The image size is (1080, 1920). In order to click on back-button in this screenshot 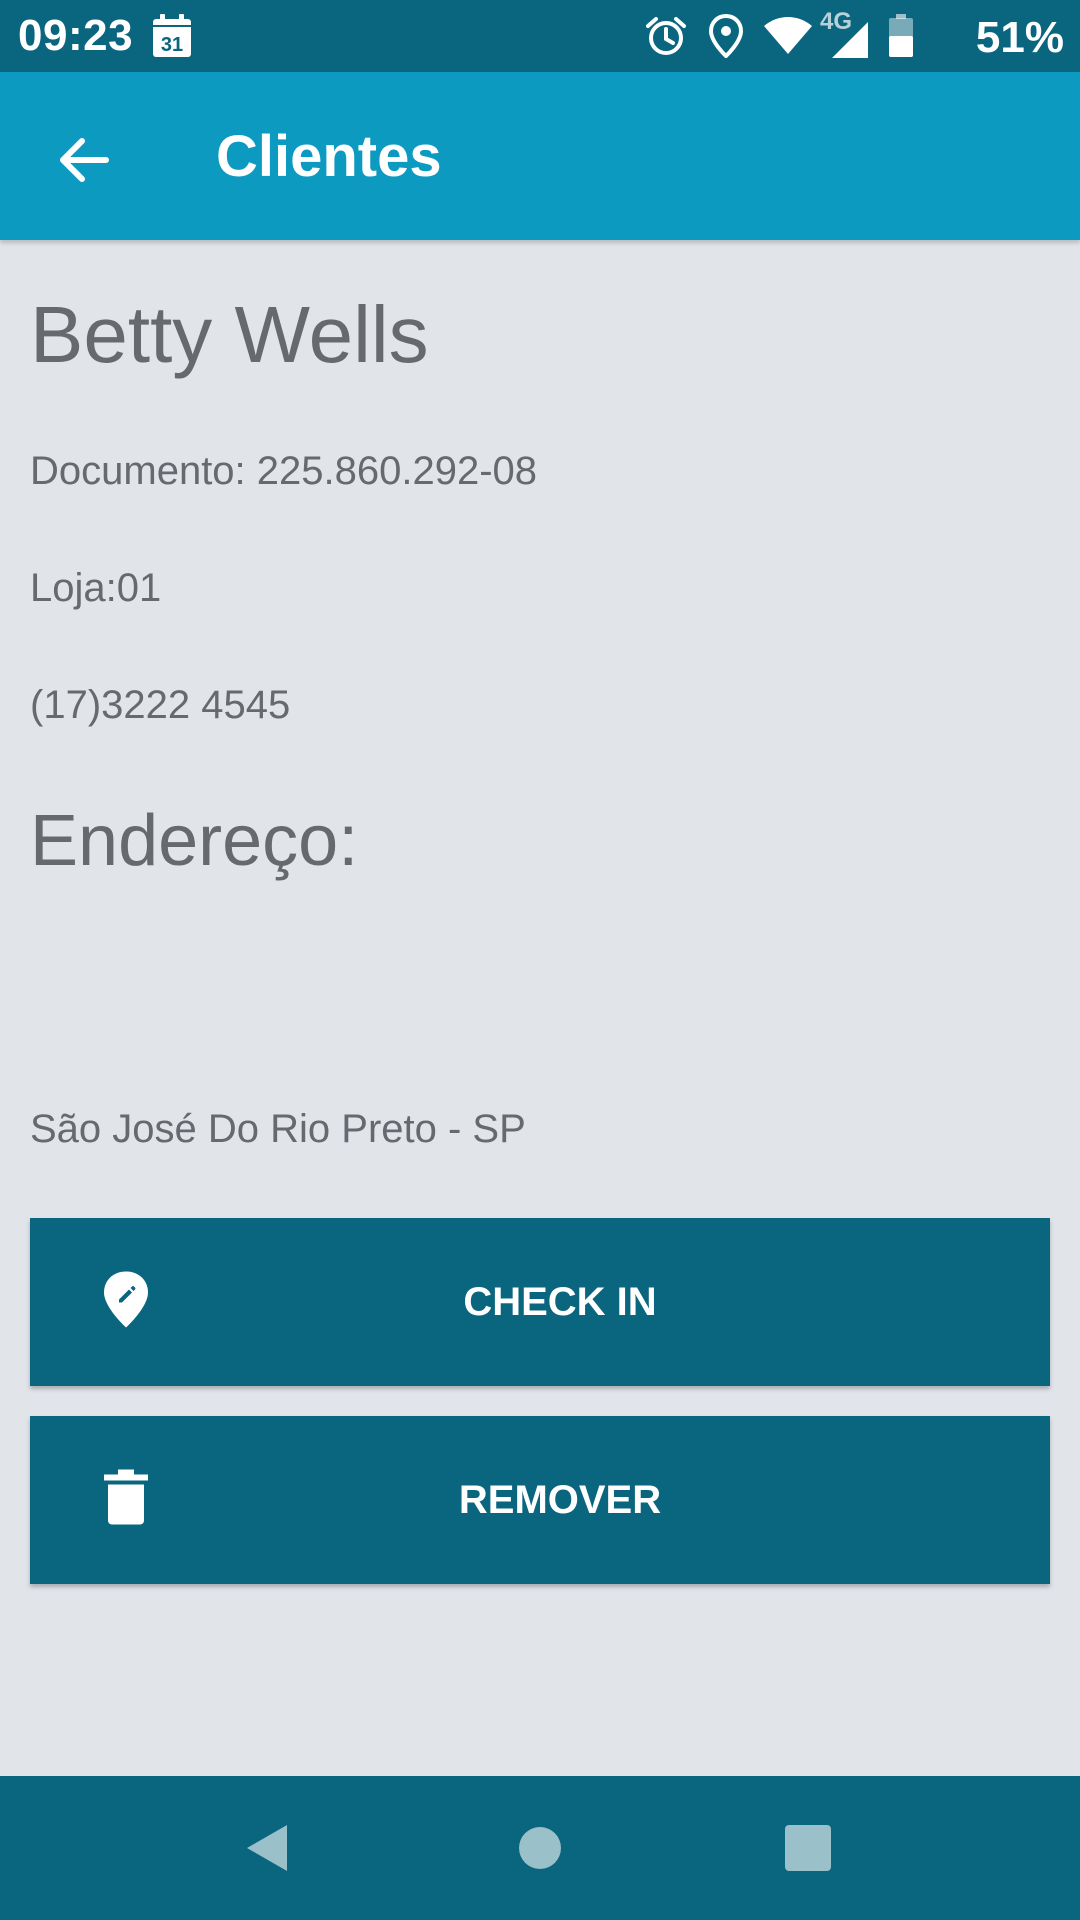, I will do `click(84, 160)`.